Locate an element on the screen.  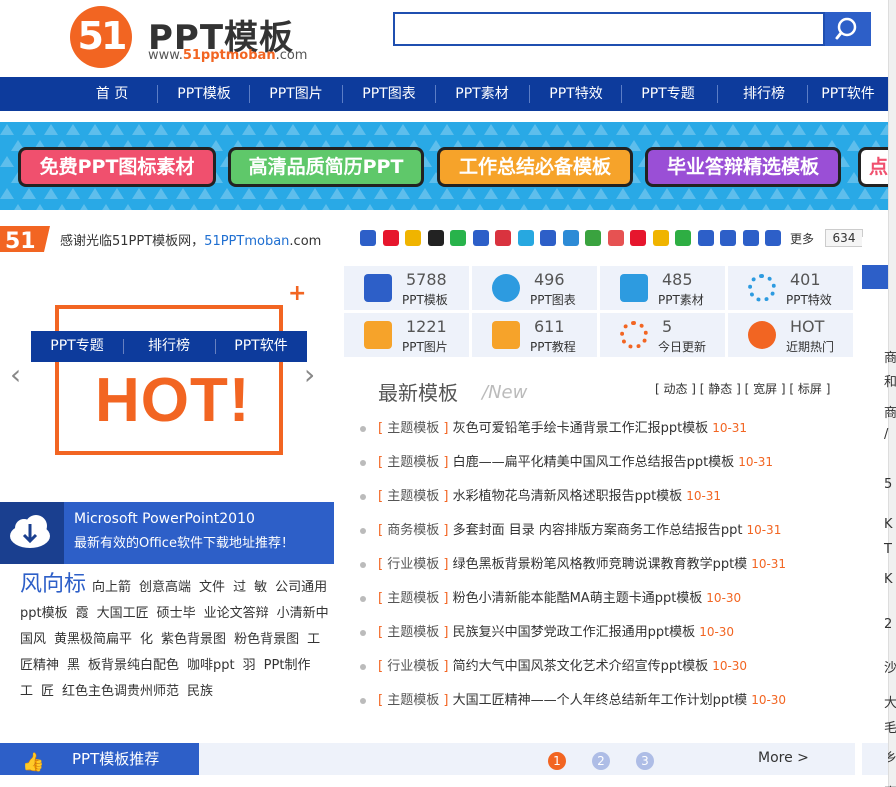
nav-item: PPT专题 is located at coordinates (668, 94).